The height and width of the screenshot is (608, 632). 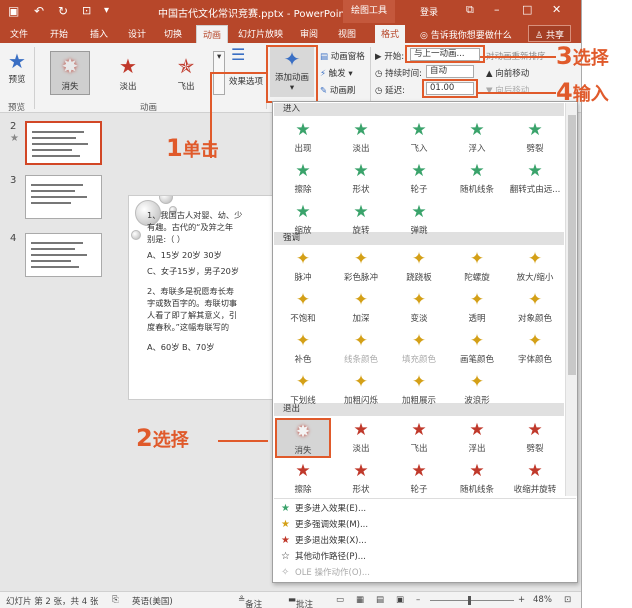 I want to click on tell-me-box: ◎ 告诉我你想要做什么, so click(x=466, y=34).